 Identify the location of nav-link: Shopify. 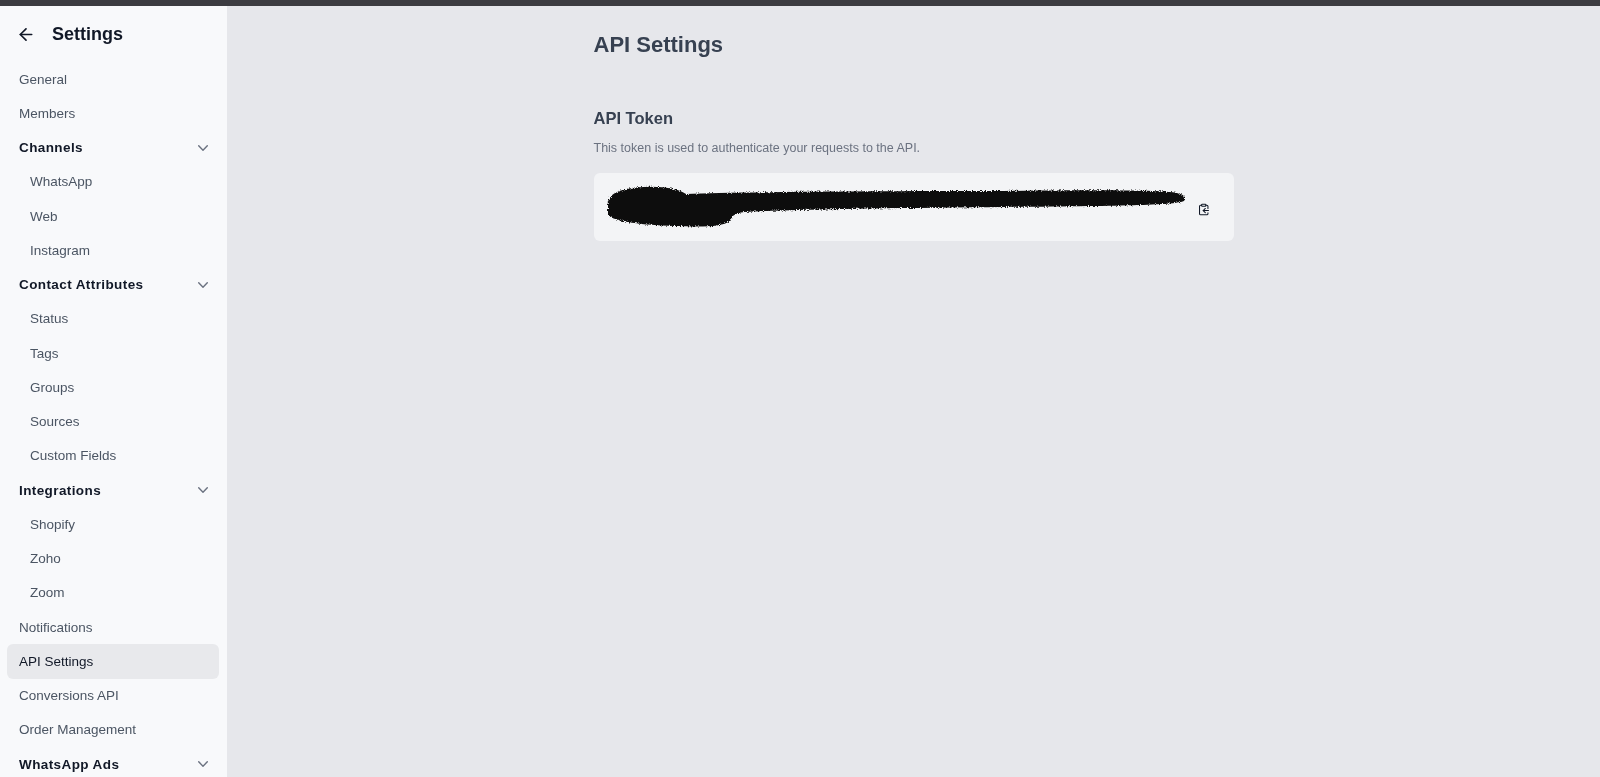
(113, 524).